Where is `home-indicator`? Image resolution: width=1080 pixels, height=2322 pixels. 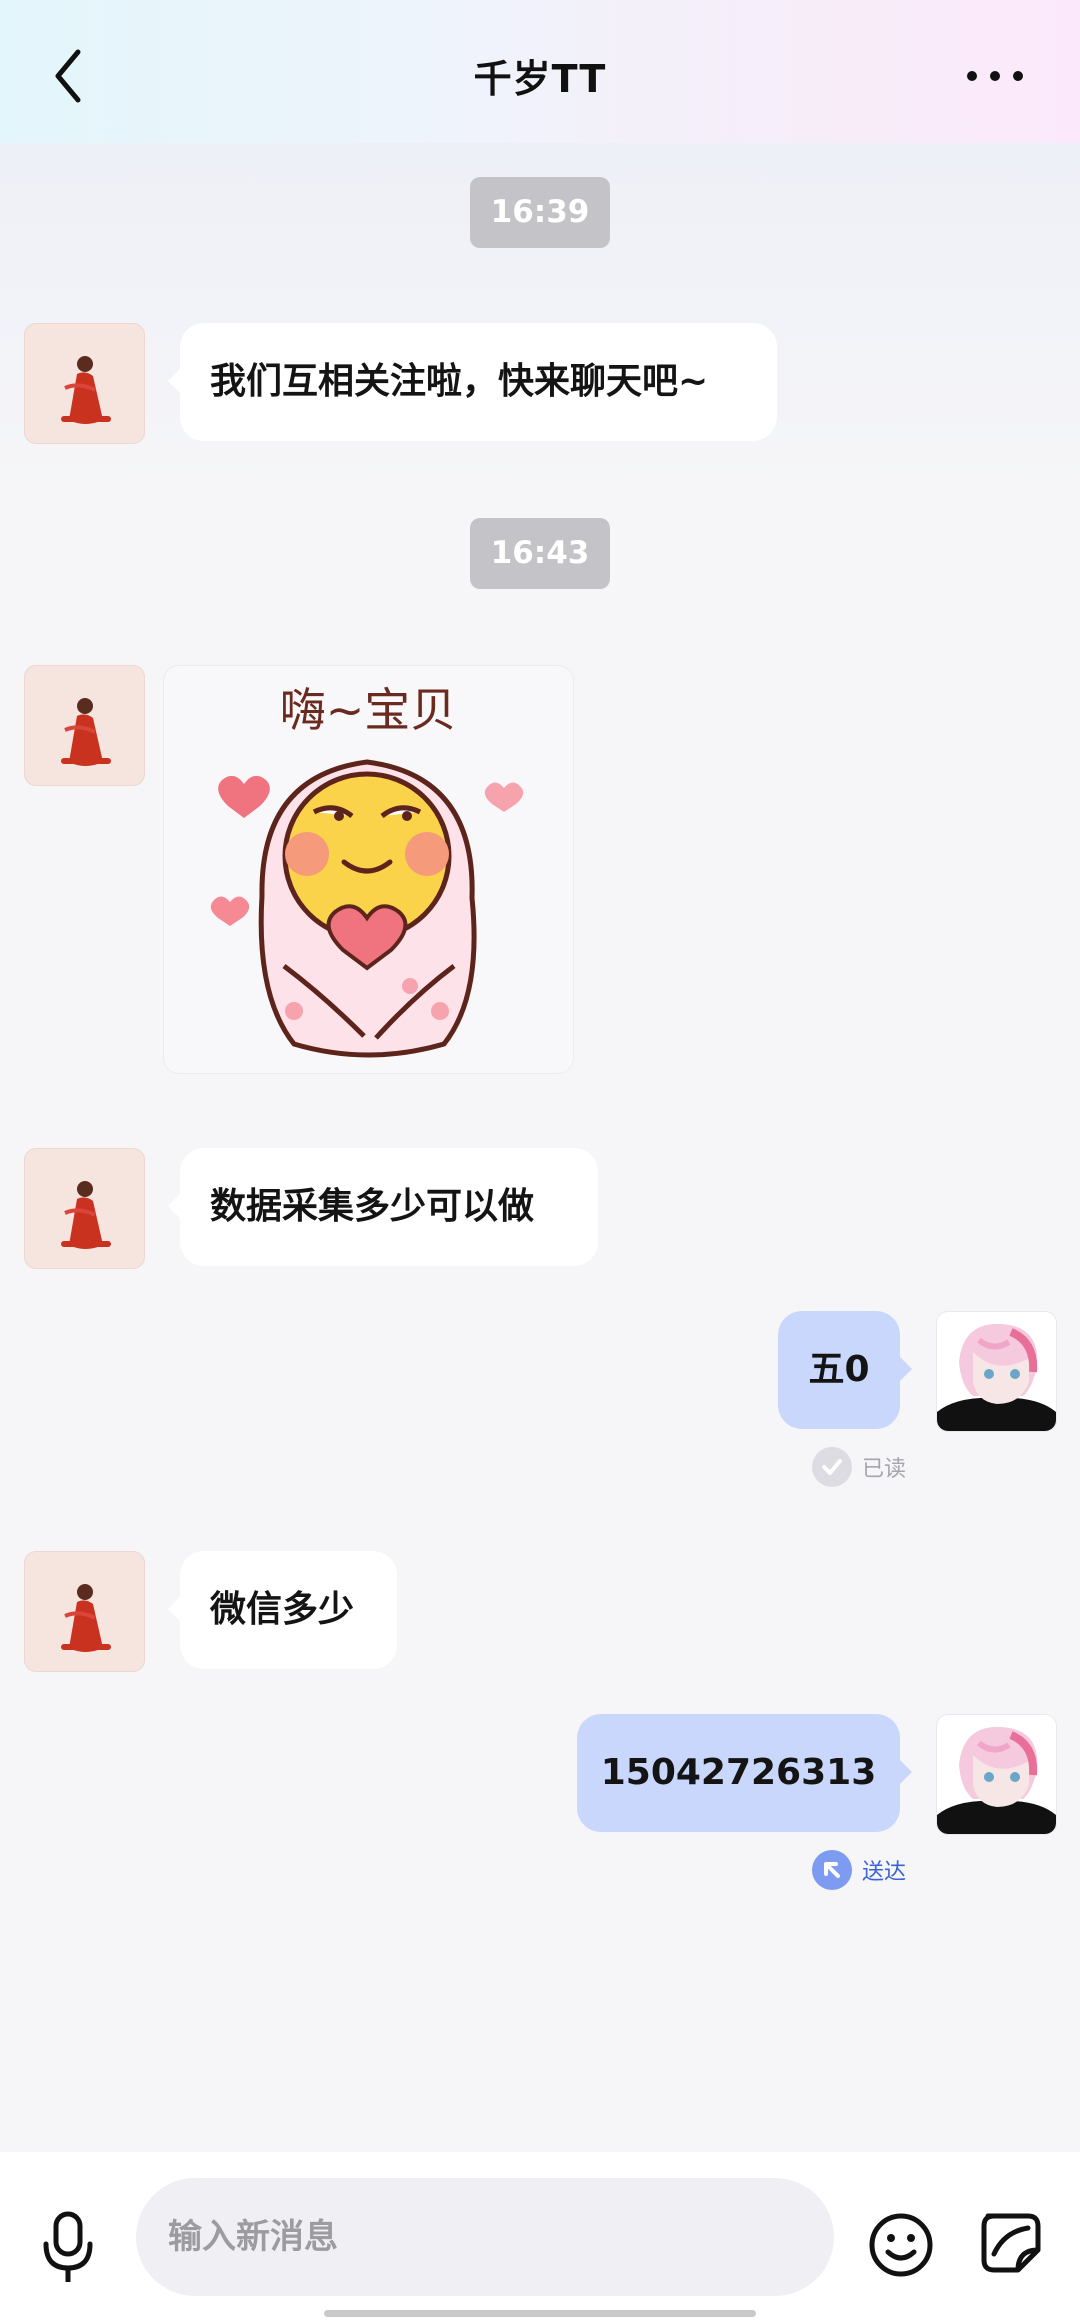 home-indicator is located at coordinates (540, 2313).